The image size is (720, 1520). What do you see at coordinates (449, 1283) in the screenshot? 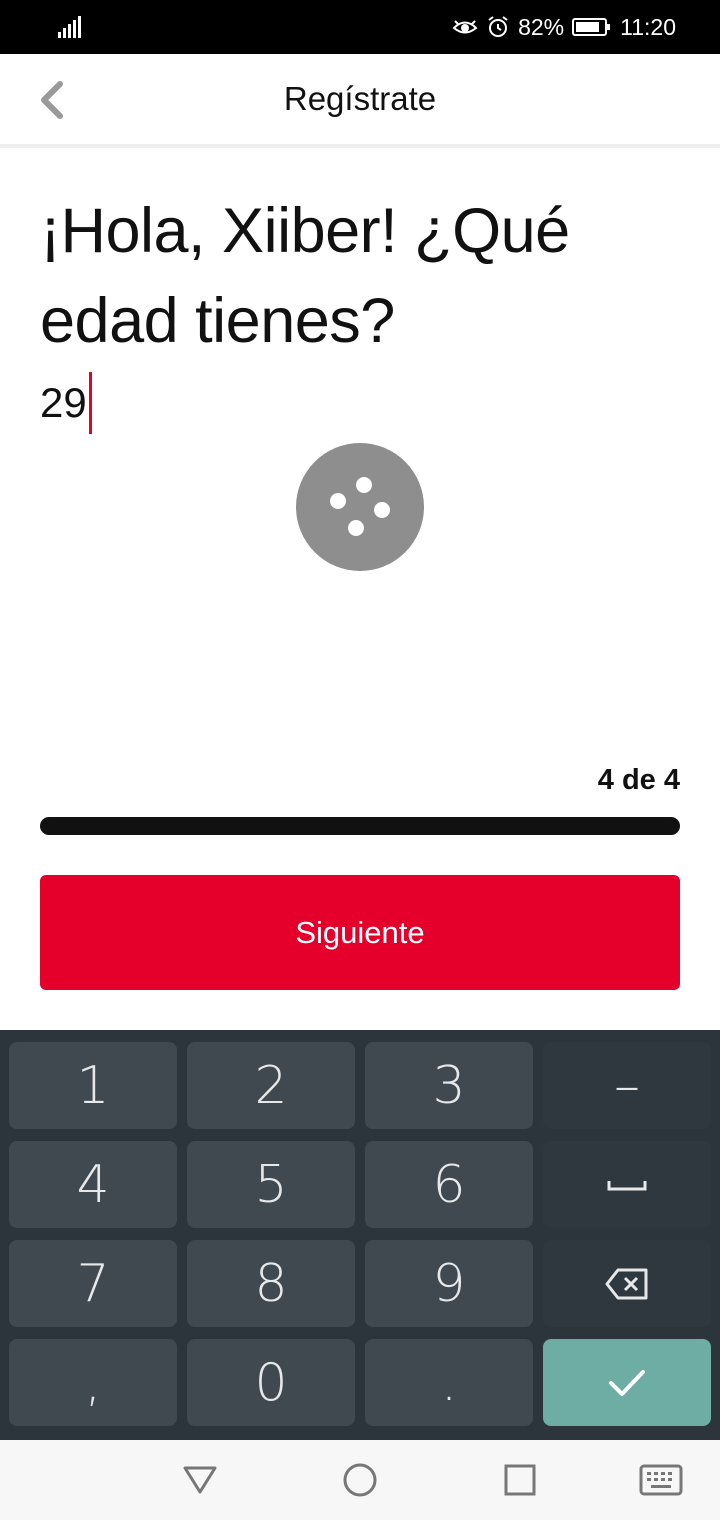
I see `key-9: 9` at bounding box center [449, 1283].